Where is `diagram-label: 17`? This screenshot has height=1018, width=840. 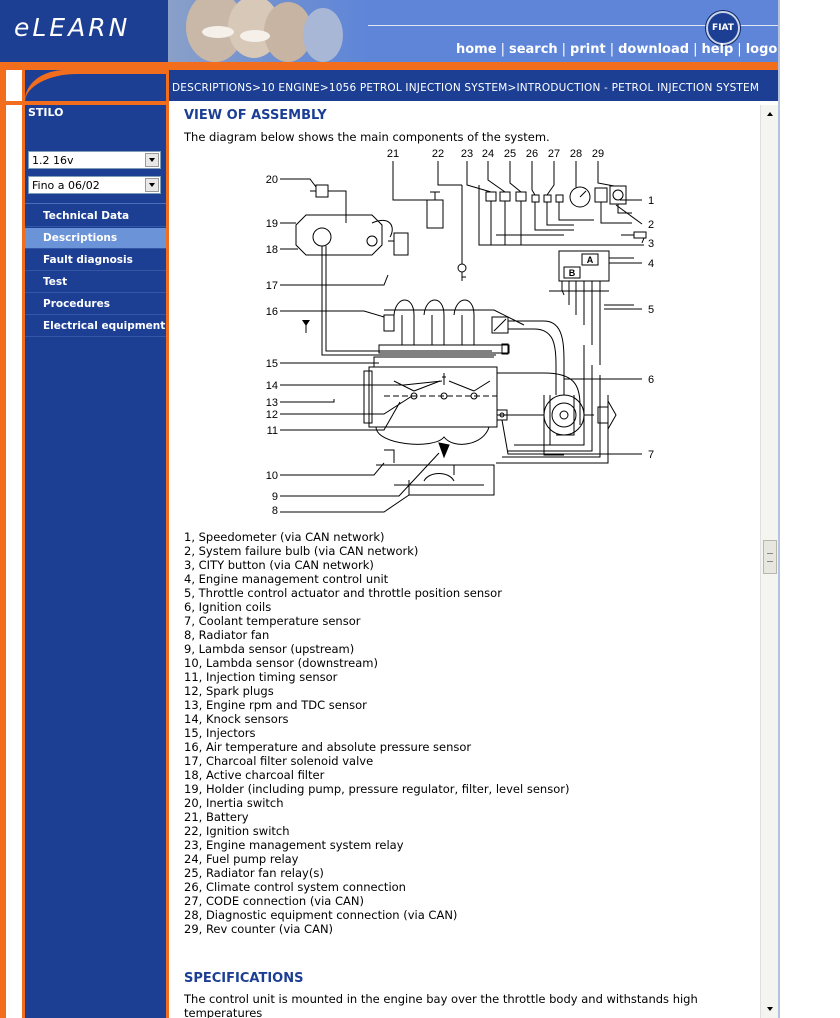
diagram-label: 17 is located at coordinates (272, 286).